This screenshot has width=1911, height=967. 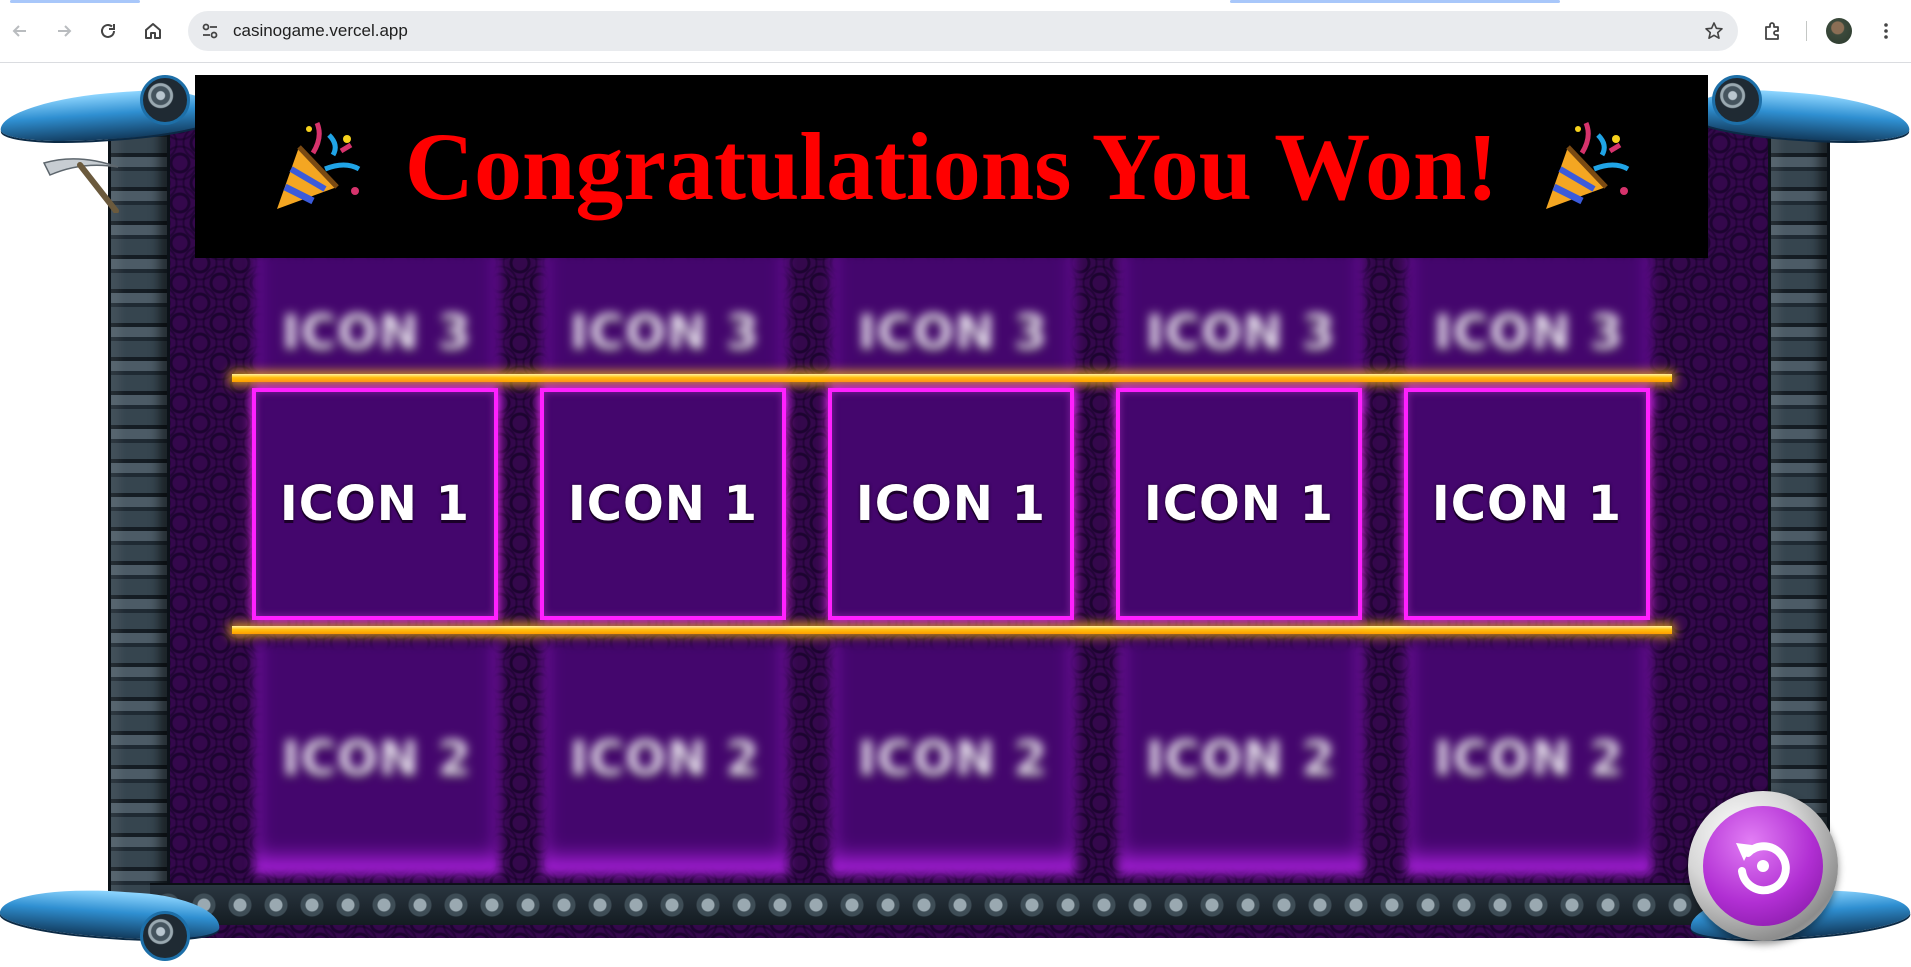 I want to click on browser-menu-button, so click(x=1886, y=31).